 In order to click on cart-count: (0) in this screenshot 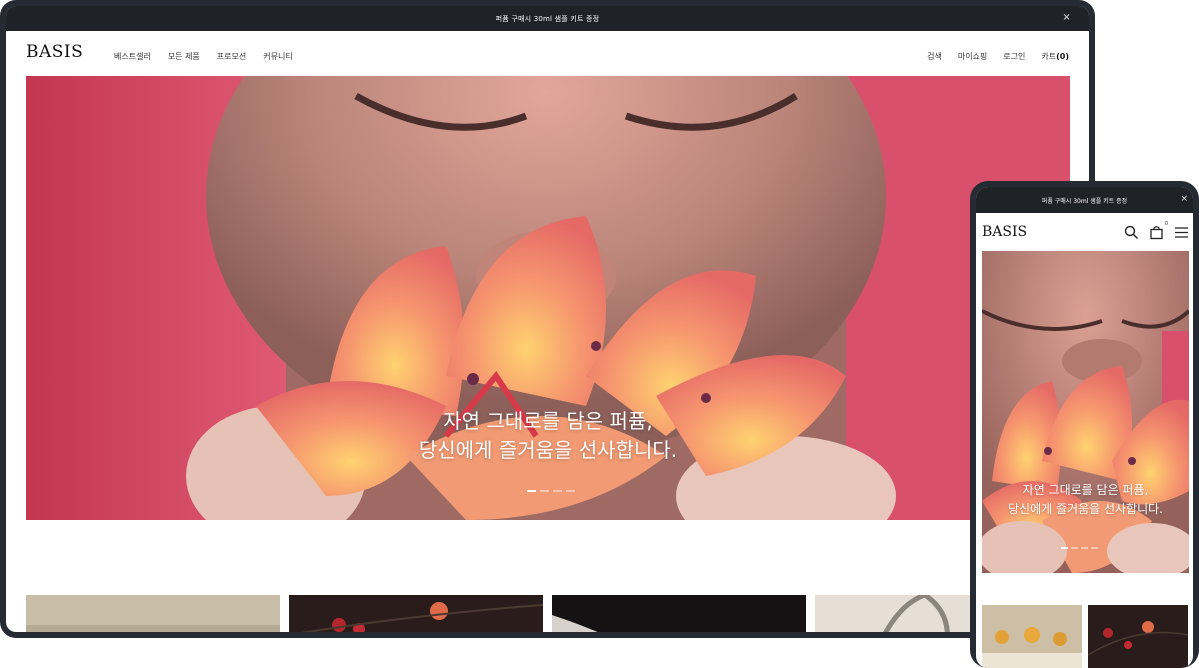, I will do `click(1062, 56)`.